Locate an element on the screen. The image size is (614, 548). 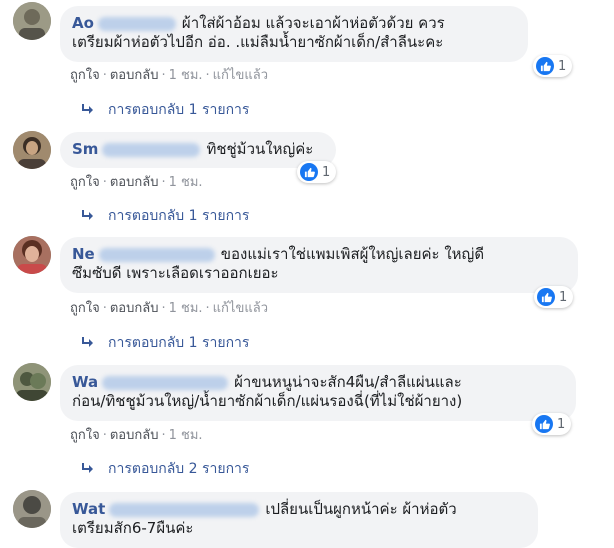
comment-bubble: Sm ทิชชู่ม้วนใหญ่ค่ะ is located at coordinates (198, 150).